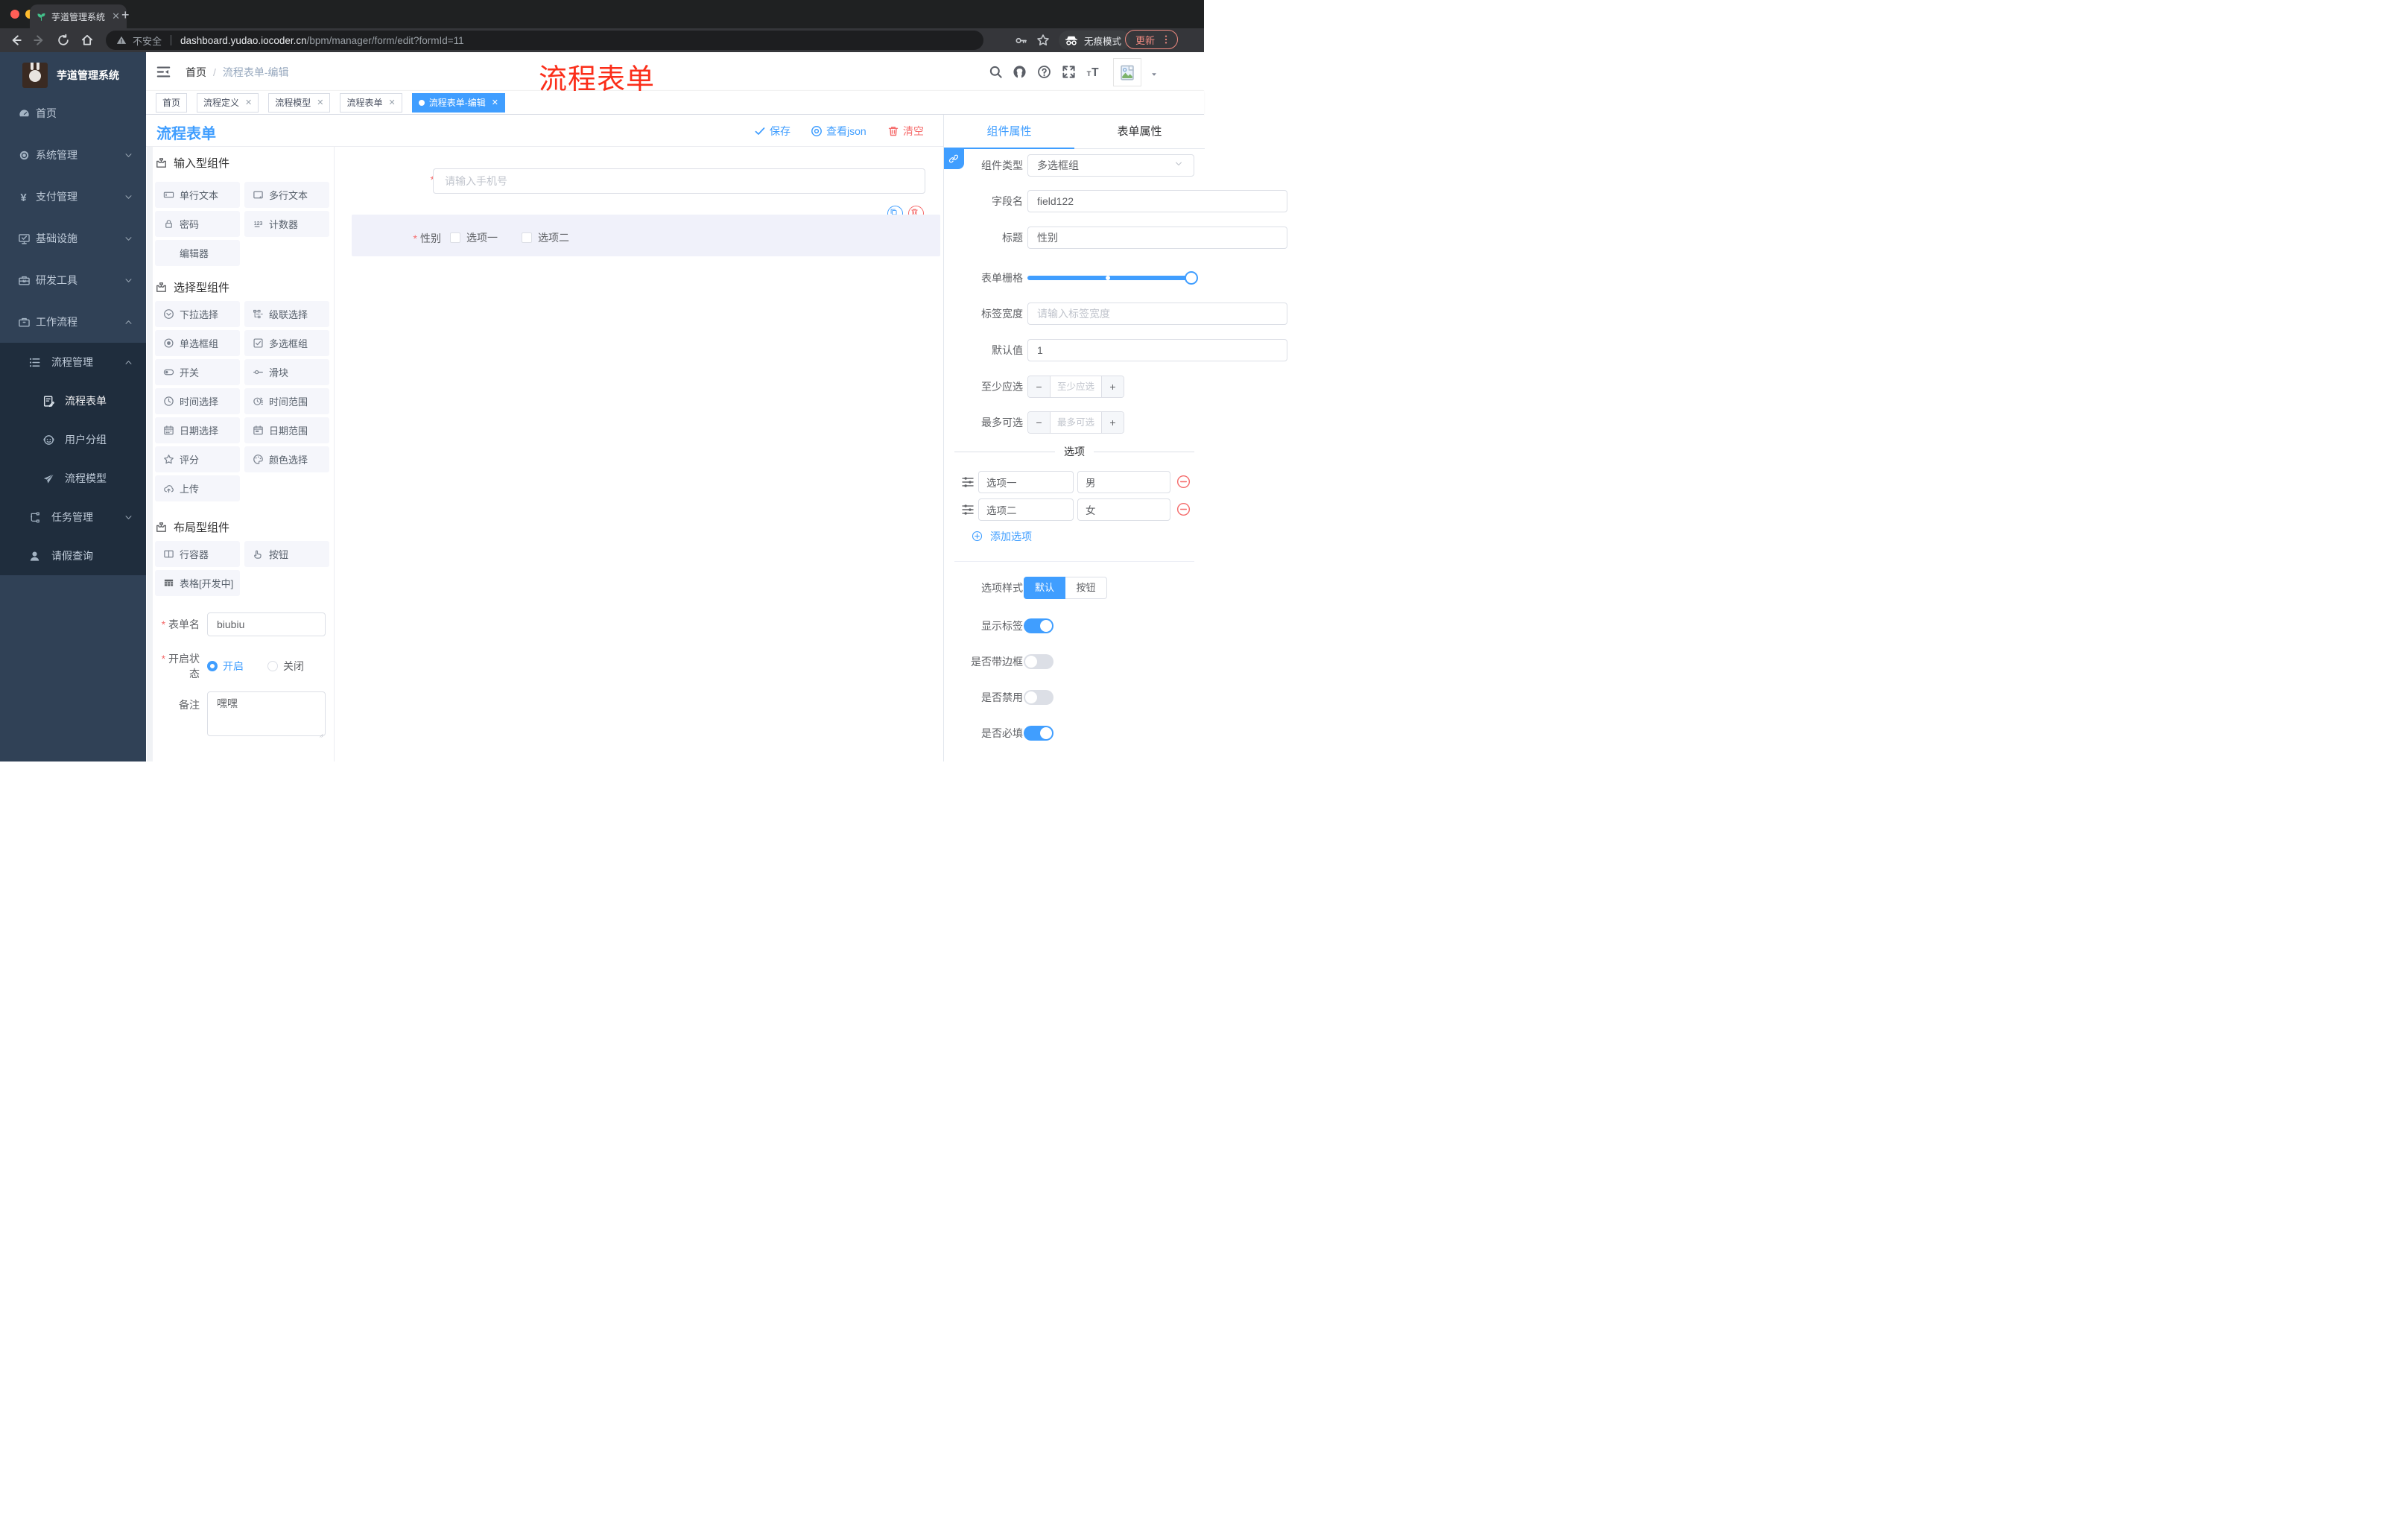 Image resolution: width=2408 pixels, height=1523 pixels. I want to click on sidebar-item-流程表单: 流程表单, so click(73, 401).